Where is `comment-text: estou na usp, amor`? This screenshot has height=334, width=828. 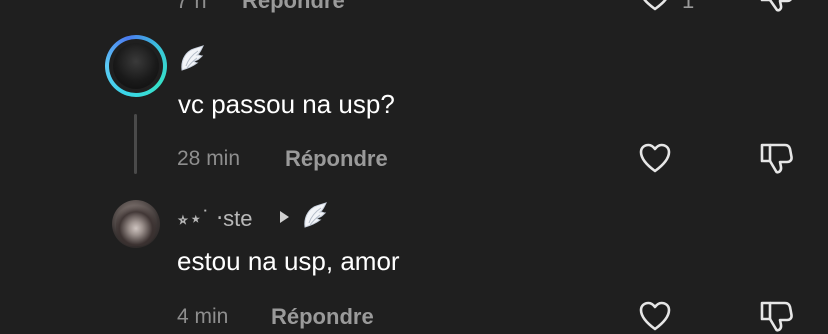
comment-text: estou na usp, amor is located at coordinates (288, 261).